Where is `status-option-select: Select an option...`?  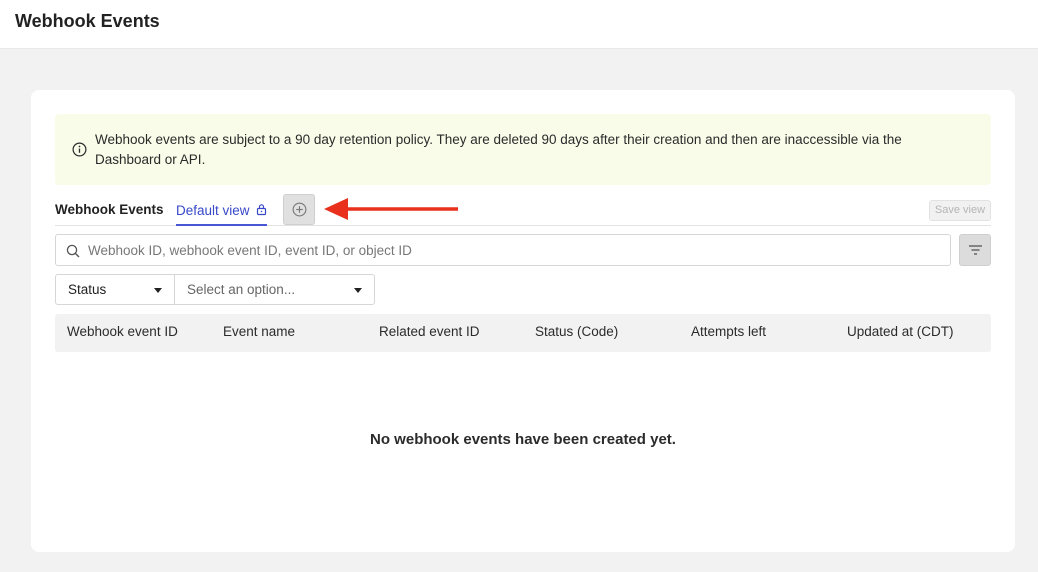
status-option-select: Select an option... is located at coordinates (274, 289).